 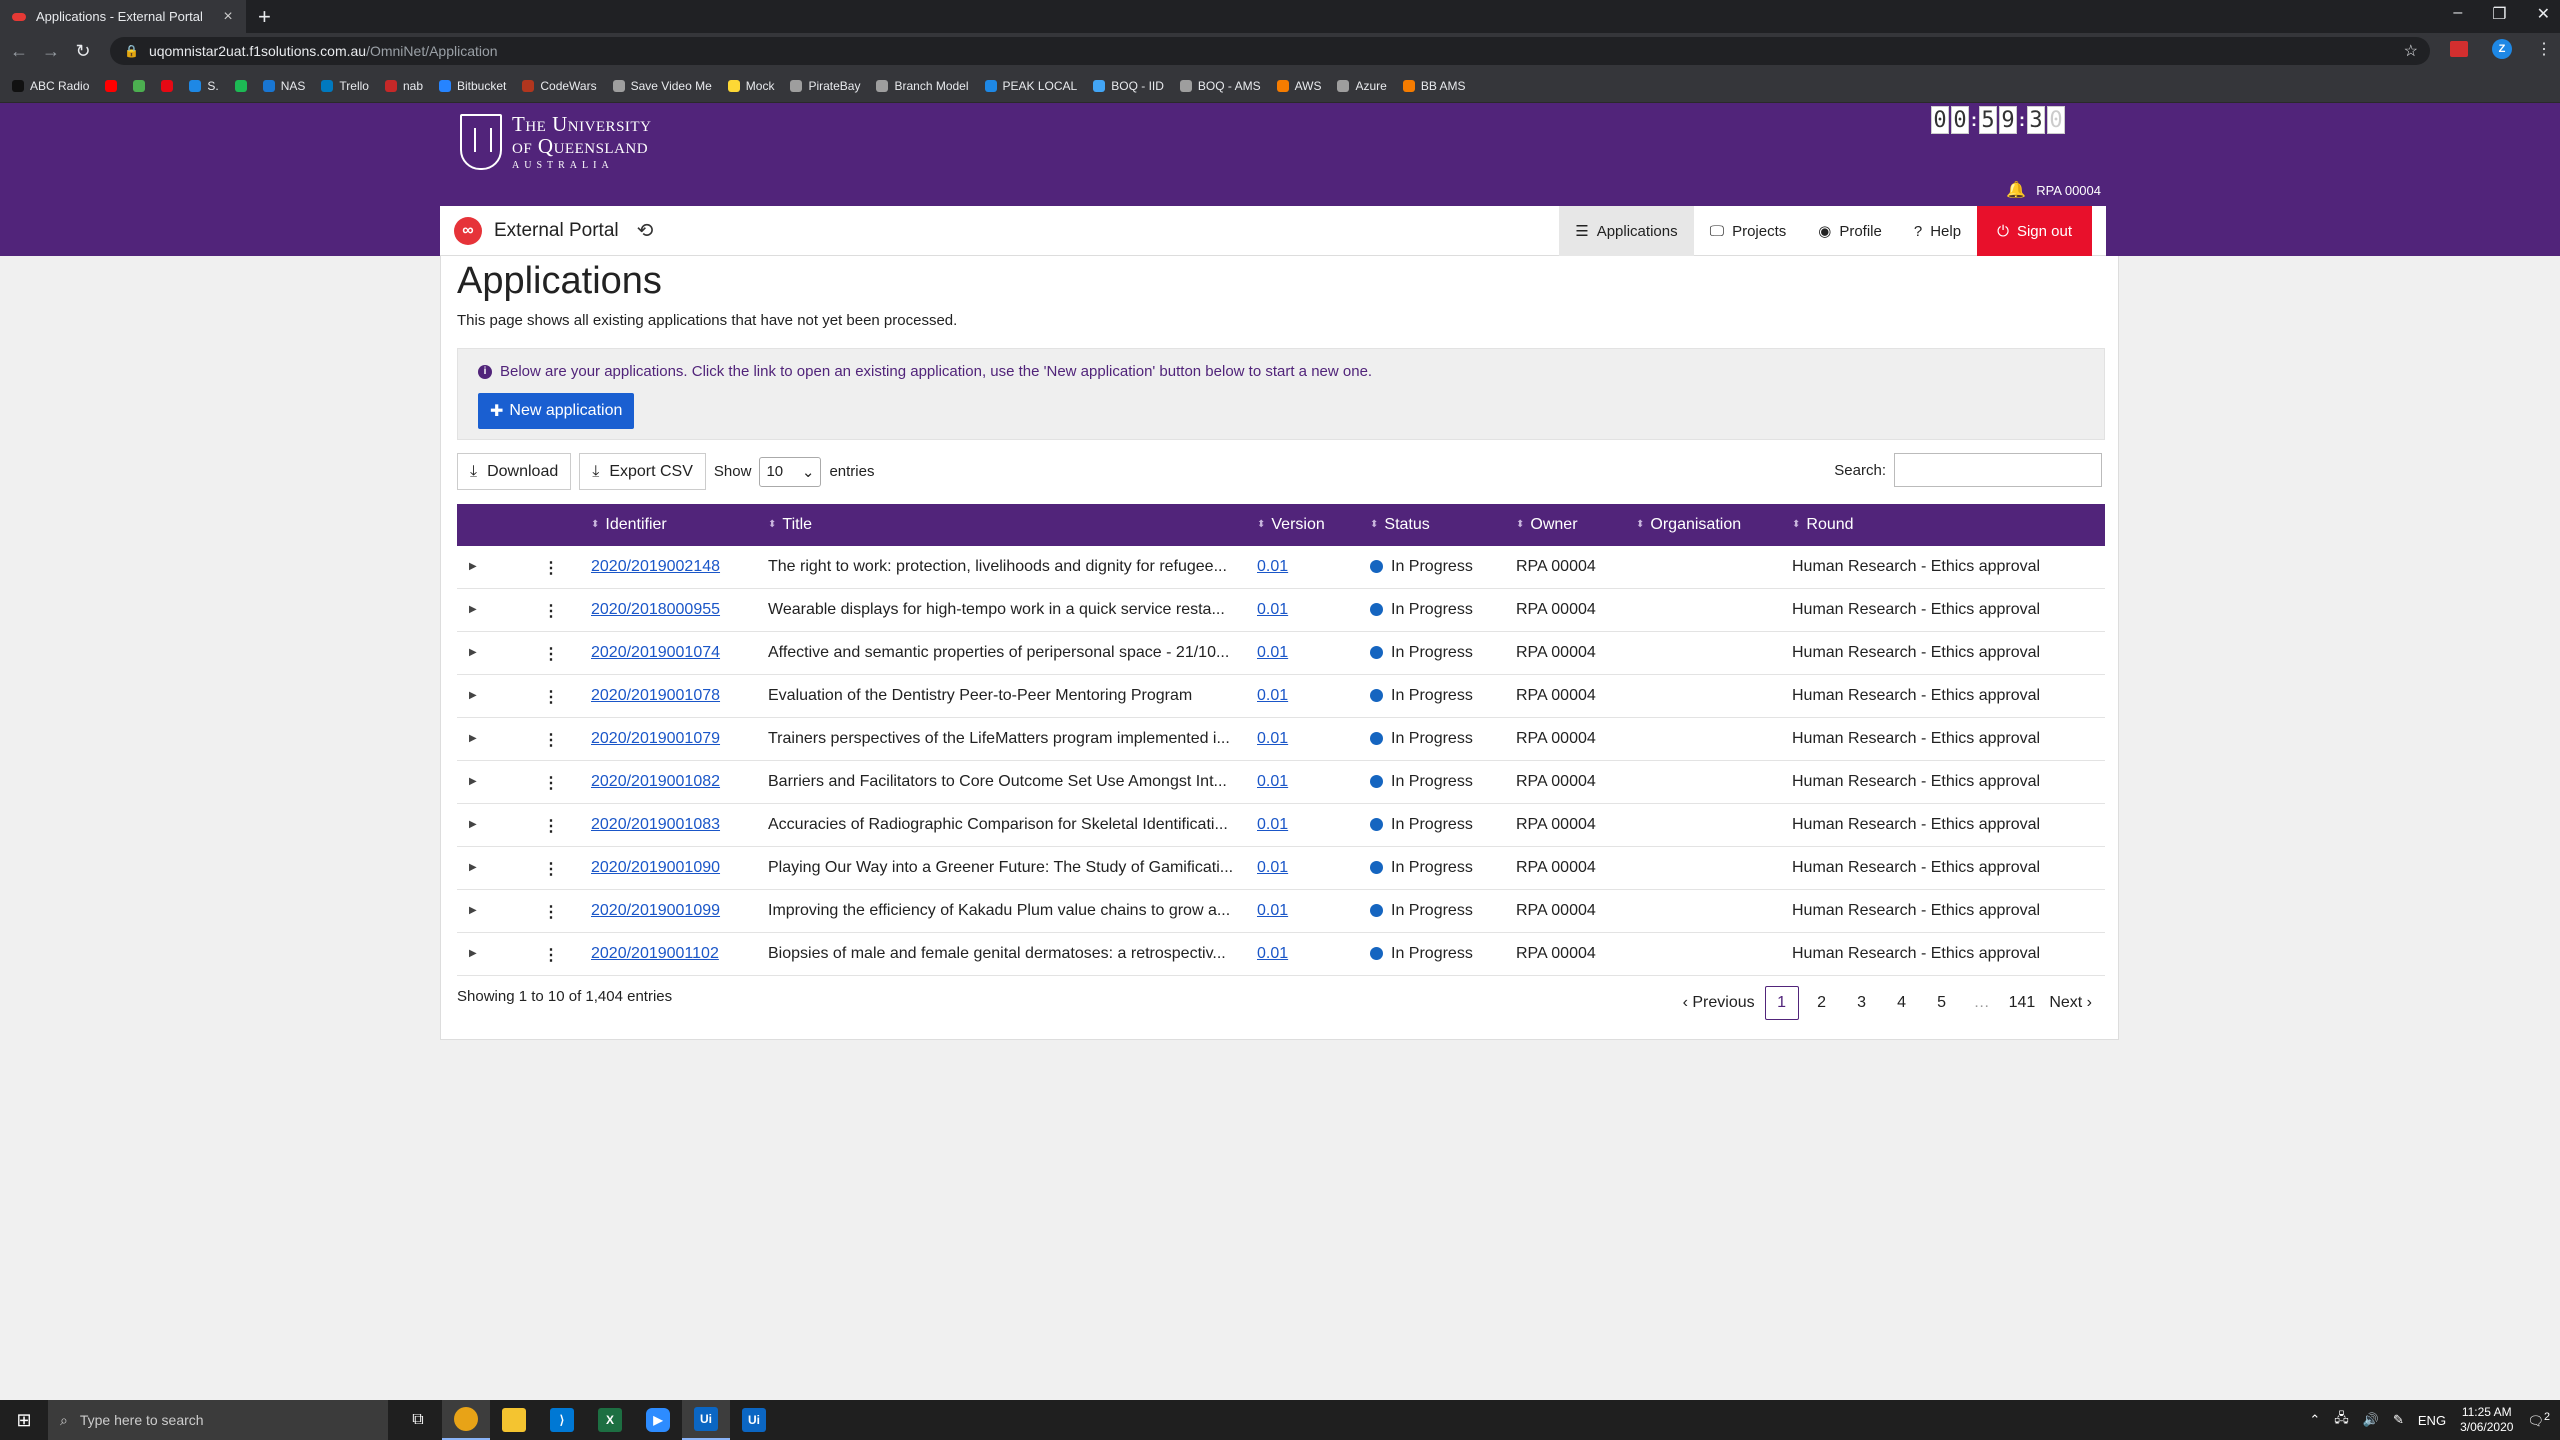 What do you see at coordinates (645, 230) in the screenshot?
I see `history-icon: ⟲` at bounding box center [645, 230].